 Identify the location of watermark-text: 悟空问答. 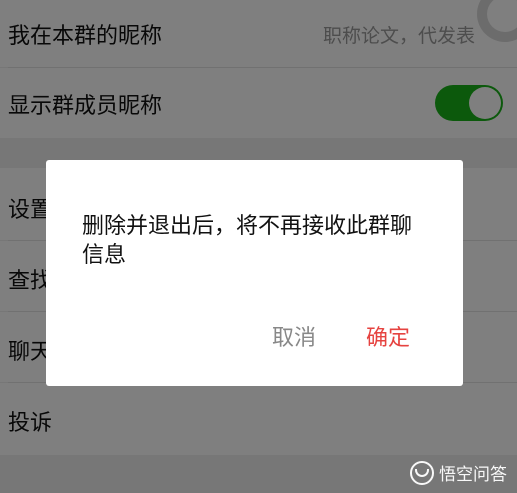
(473, 475).